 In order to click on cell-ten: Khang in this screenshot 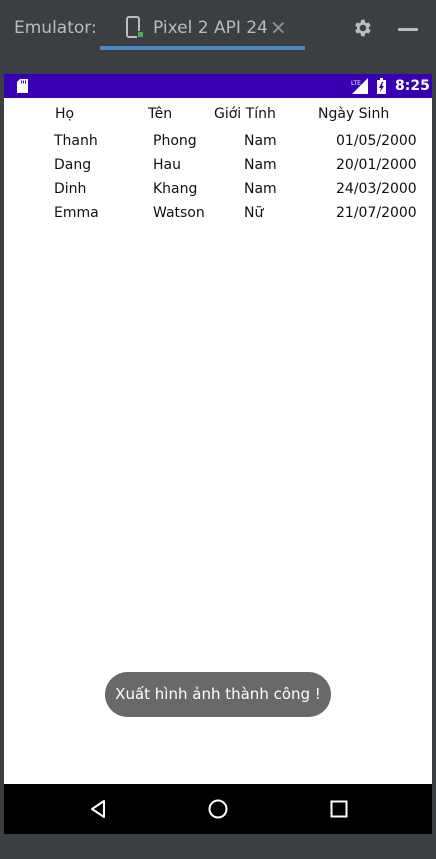, I will do `click(175, 189)`.